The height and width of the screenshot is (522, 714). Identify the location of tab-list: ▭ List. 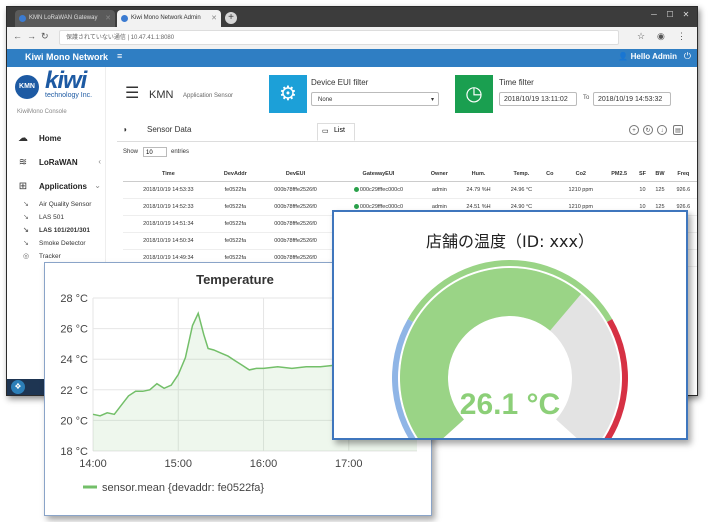
(336, 132).